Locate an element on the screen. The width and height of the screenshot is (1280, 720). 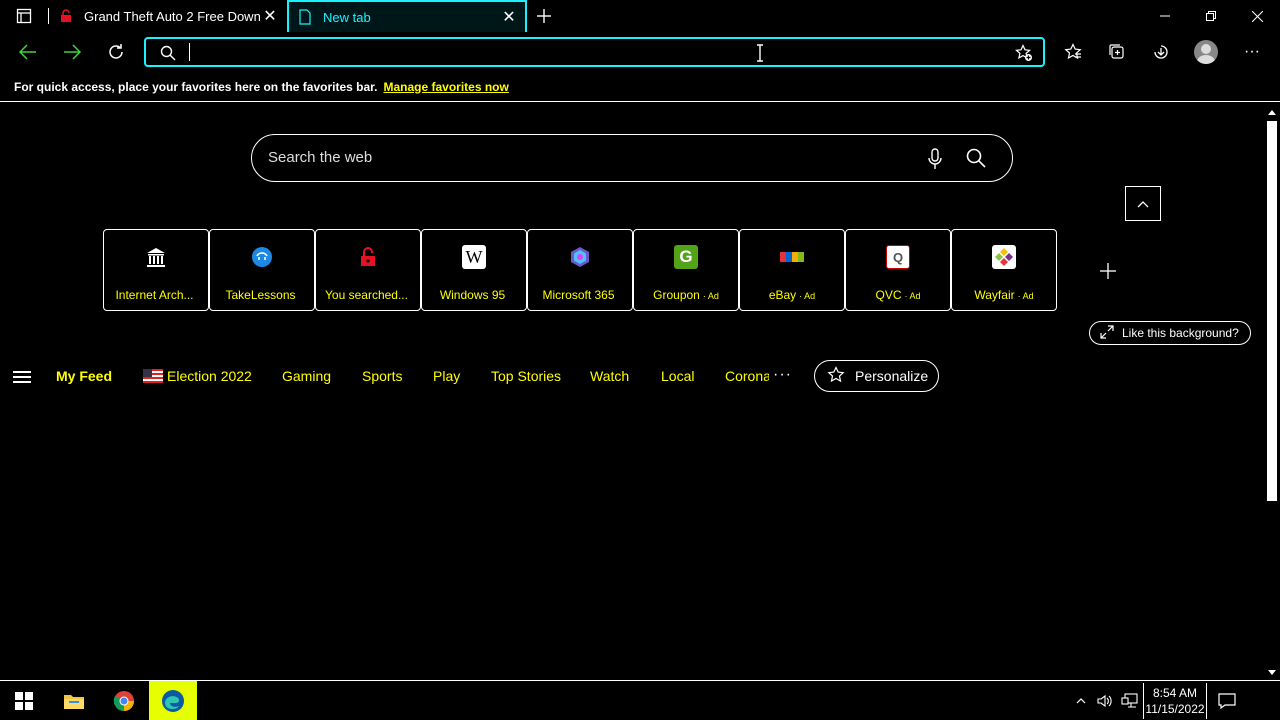
feed-tab-election: Election 2022 is located at coordinates (197, 376).